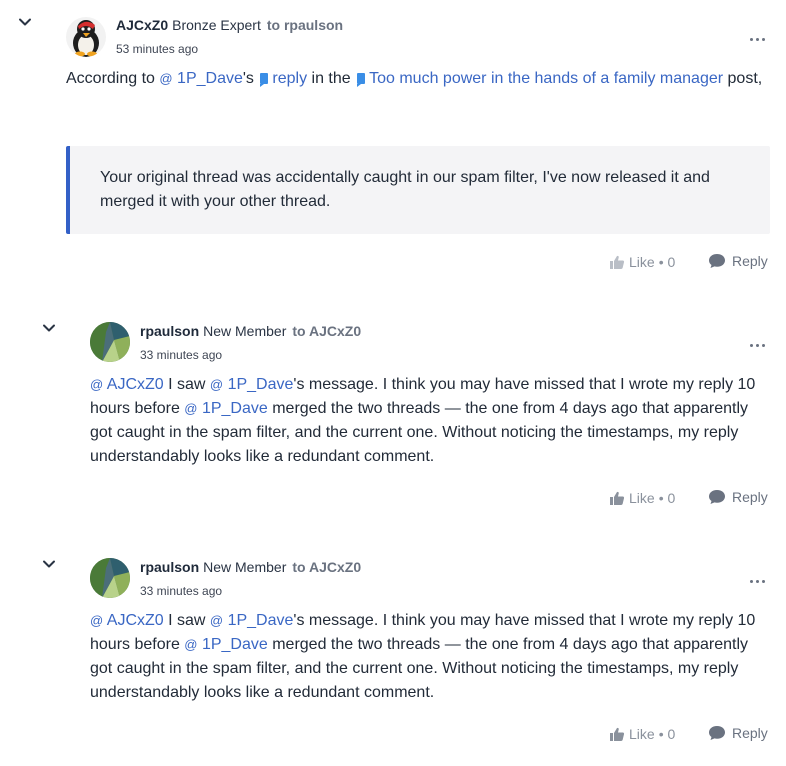 The image size is (786, 766). Describe the element at coordinates (289, 78) in the screenshot. I see `reply-link: reply` at that location.